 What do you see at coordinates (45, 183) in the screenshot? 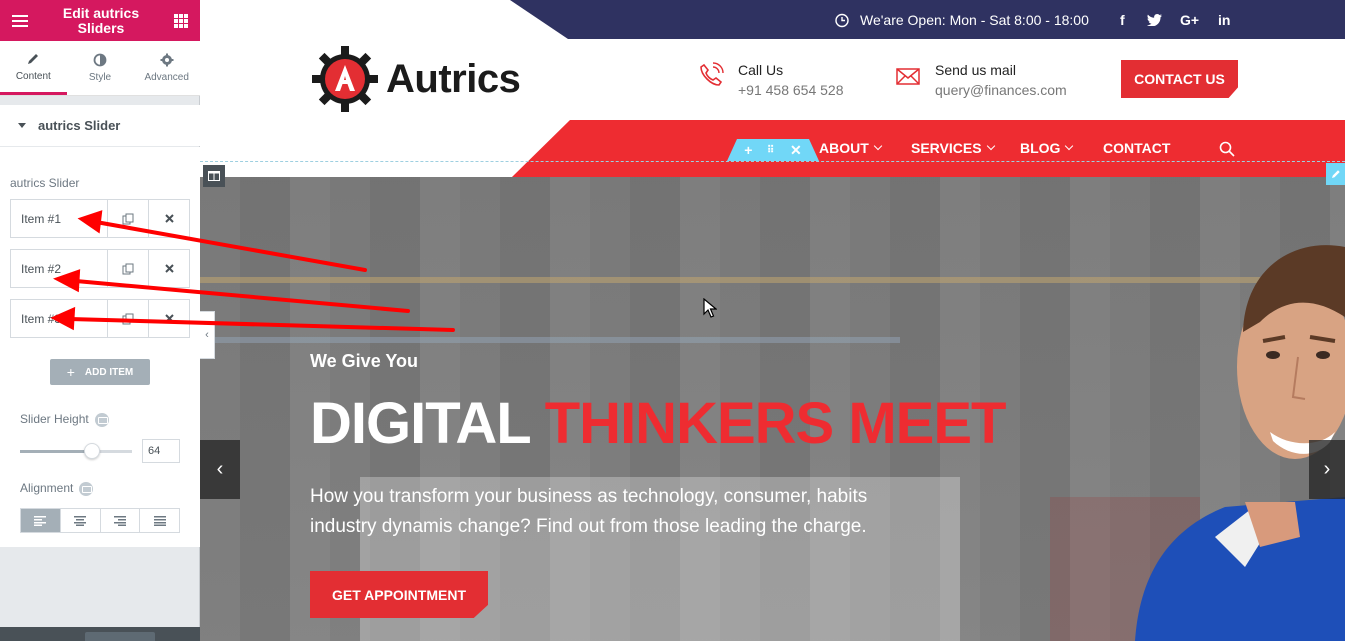
I see `repeater-label: autrics Slider` at bounding box center [45, 183].